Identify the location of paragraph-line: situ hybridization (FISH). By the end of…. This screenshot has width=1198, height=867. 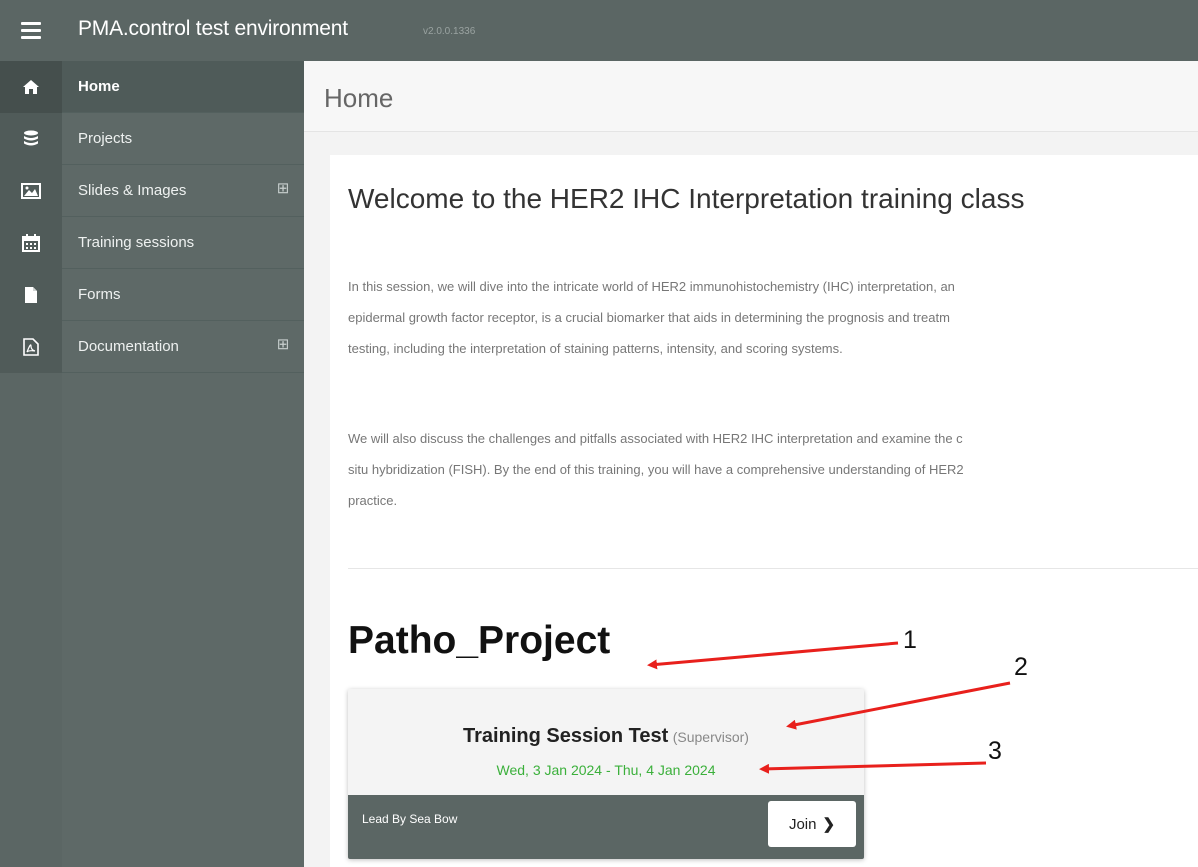
(656, 469).